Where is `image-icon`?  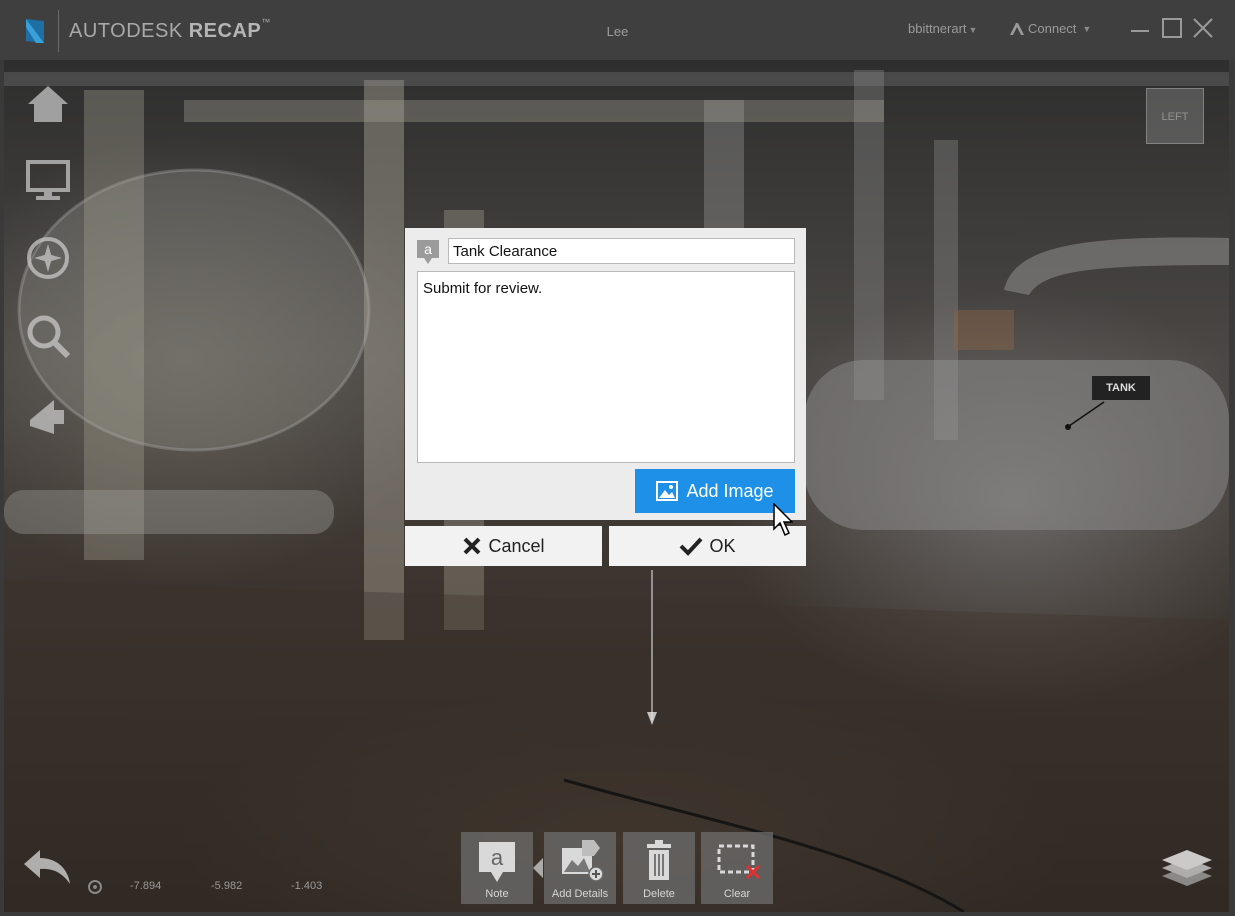 image-icon is located at coordinates (667, 491).